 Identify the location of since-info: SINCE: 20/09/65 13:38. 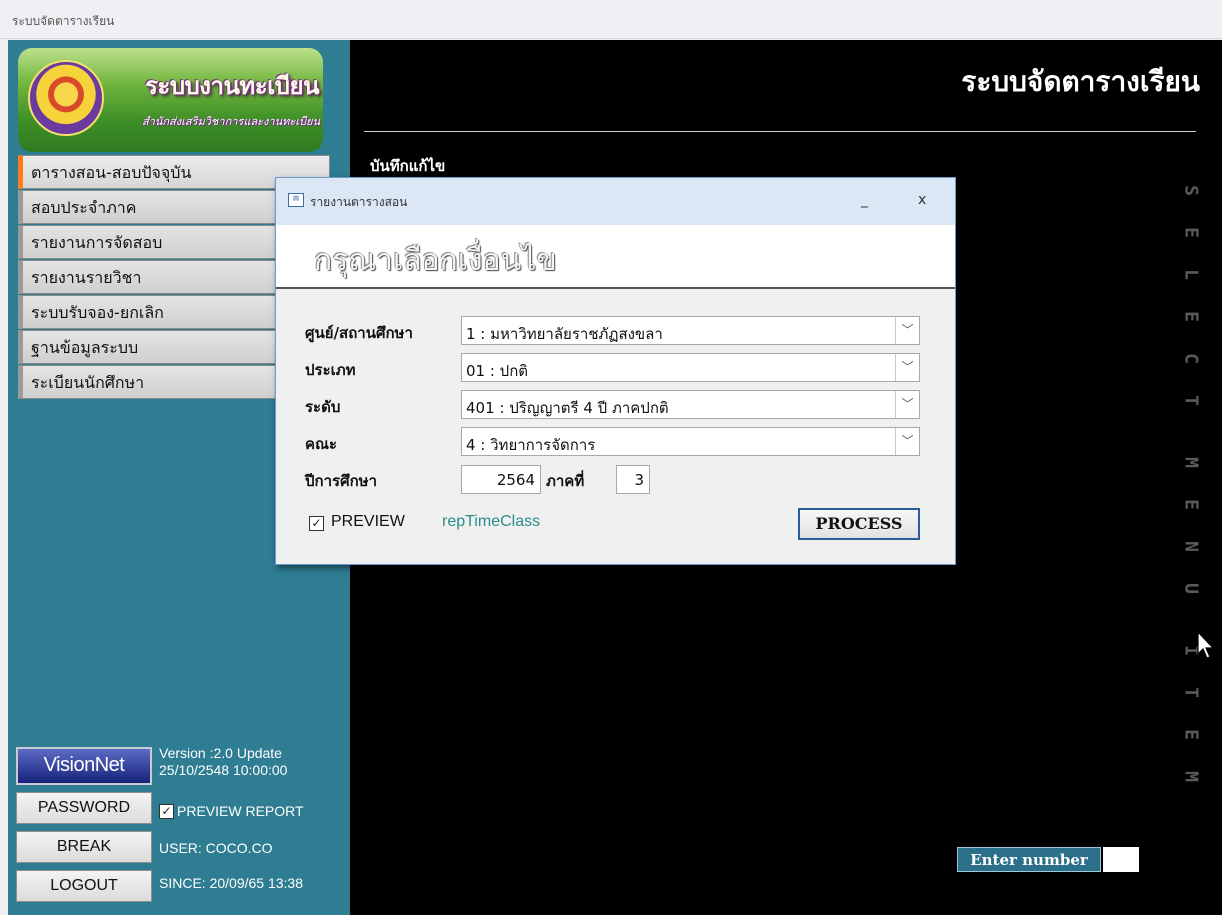
(231, 883).